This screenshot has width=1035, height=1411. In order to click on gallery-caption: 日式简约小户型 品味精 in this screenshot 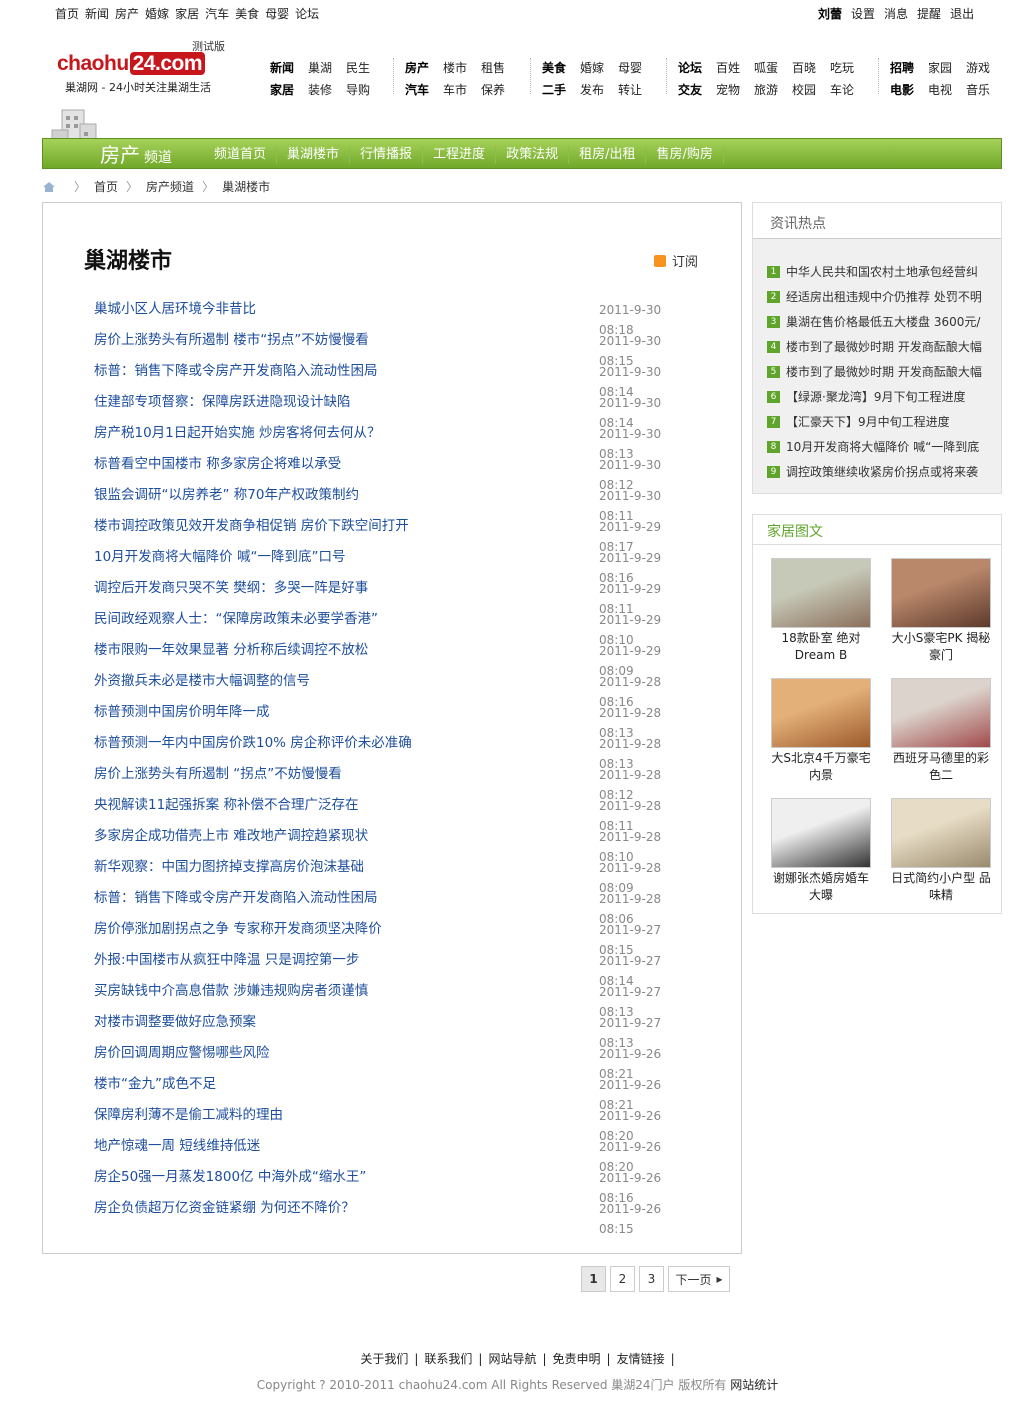, I will do `click(941, 887)`.